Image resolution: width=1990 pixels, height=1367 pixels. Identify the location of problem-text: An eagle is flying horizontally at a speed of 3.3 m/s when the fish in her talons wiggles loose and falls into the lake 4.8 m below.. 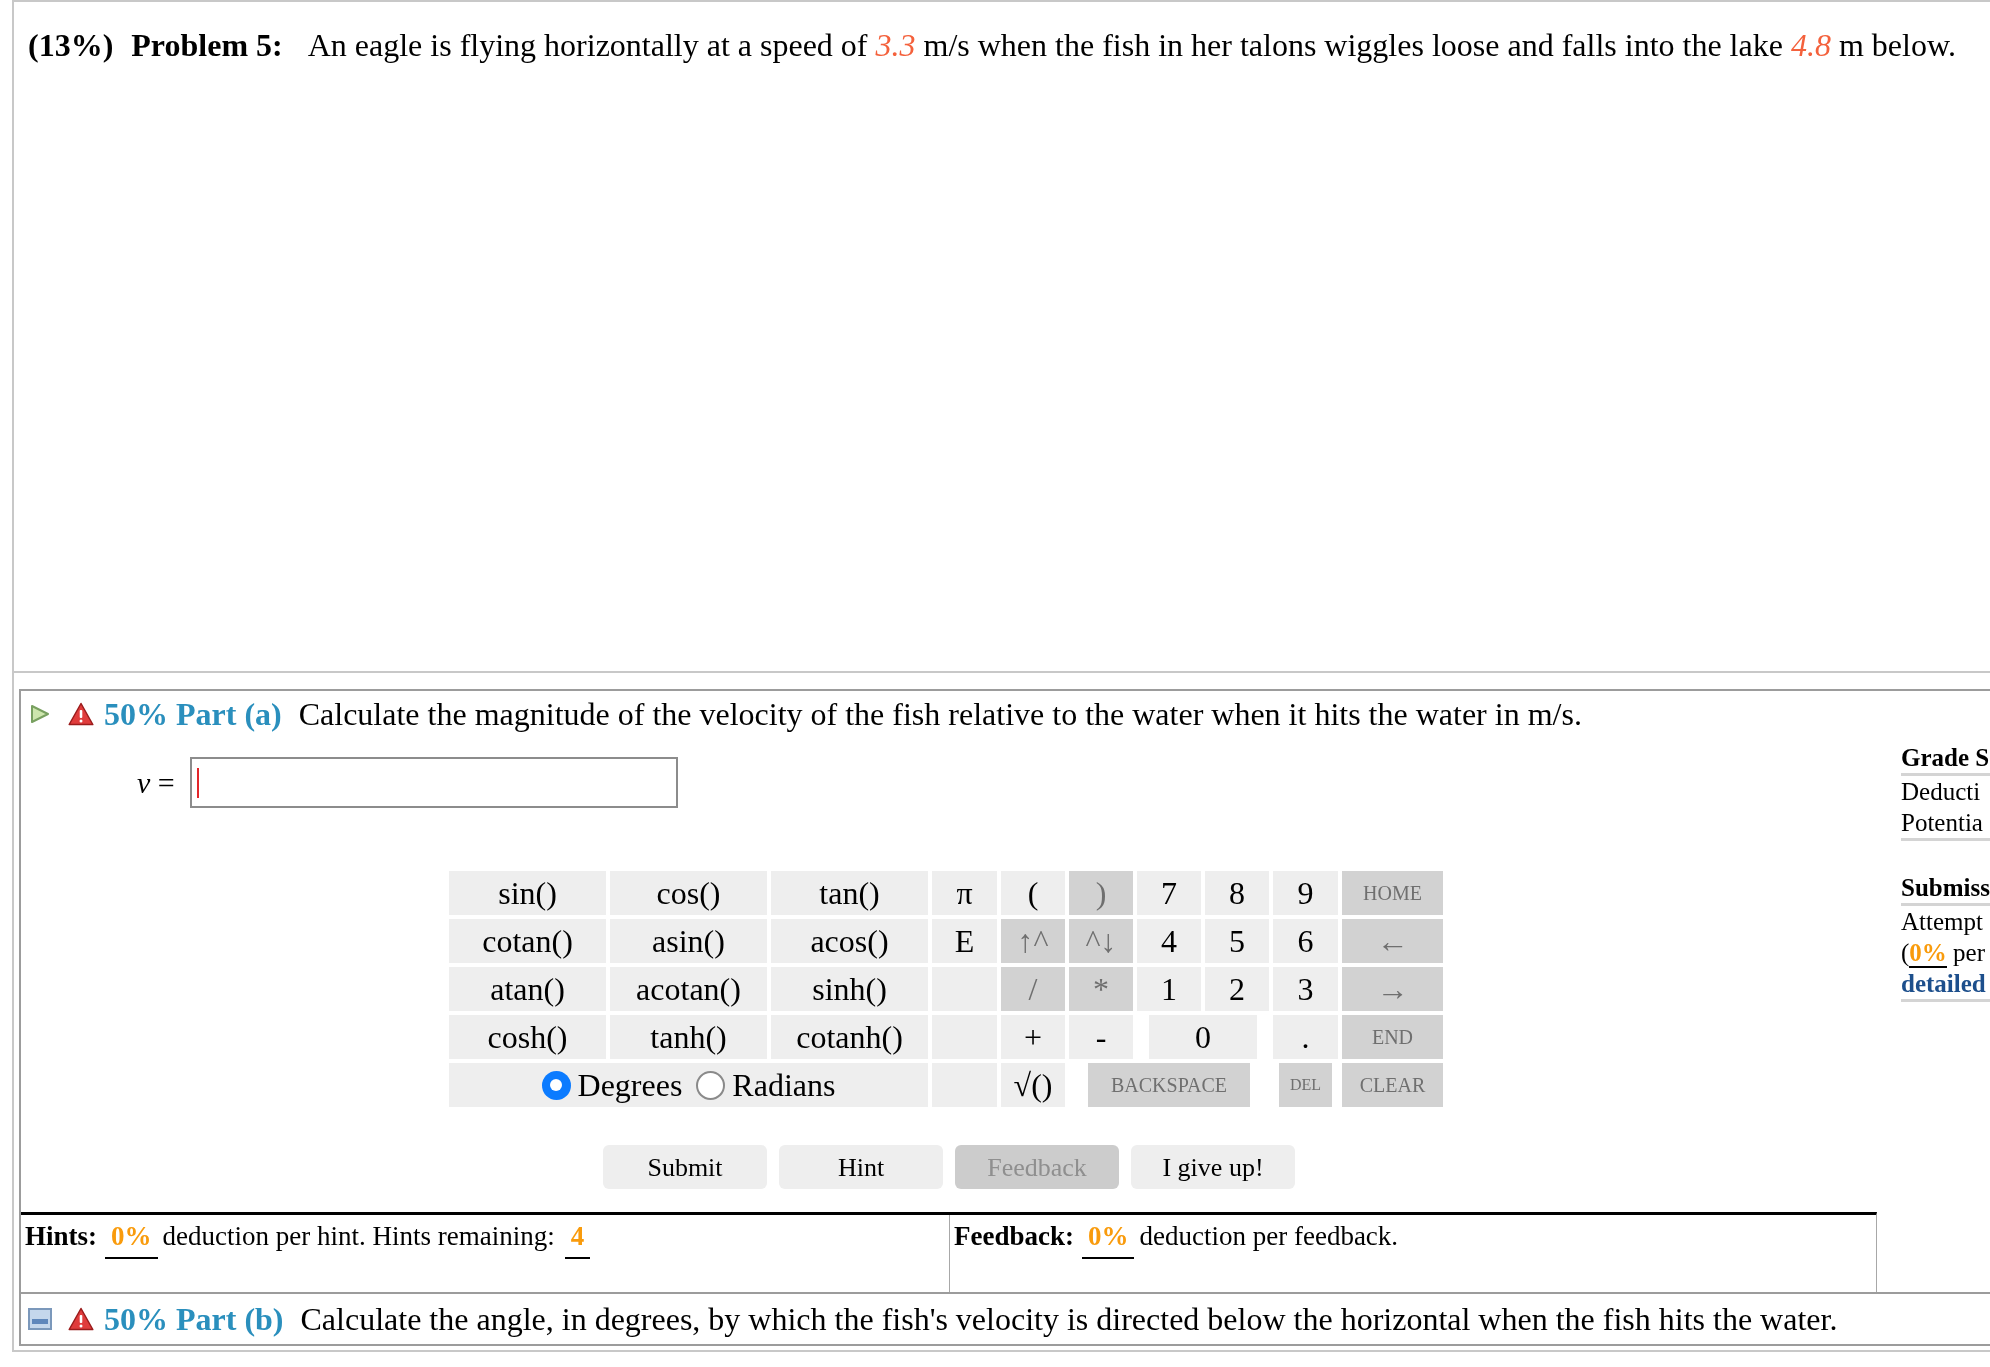
(1131, 45).